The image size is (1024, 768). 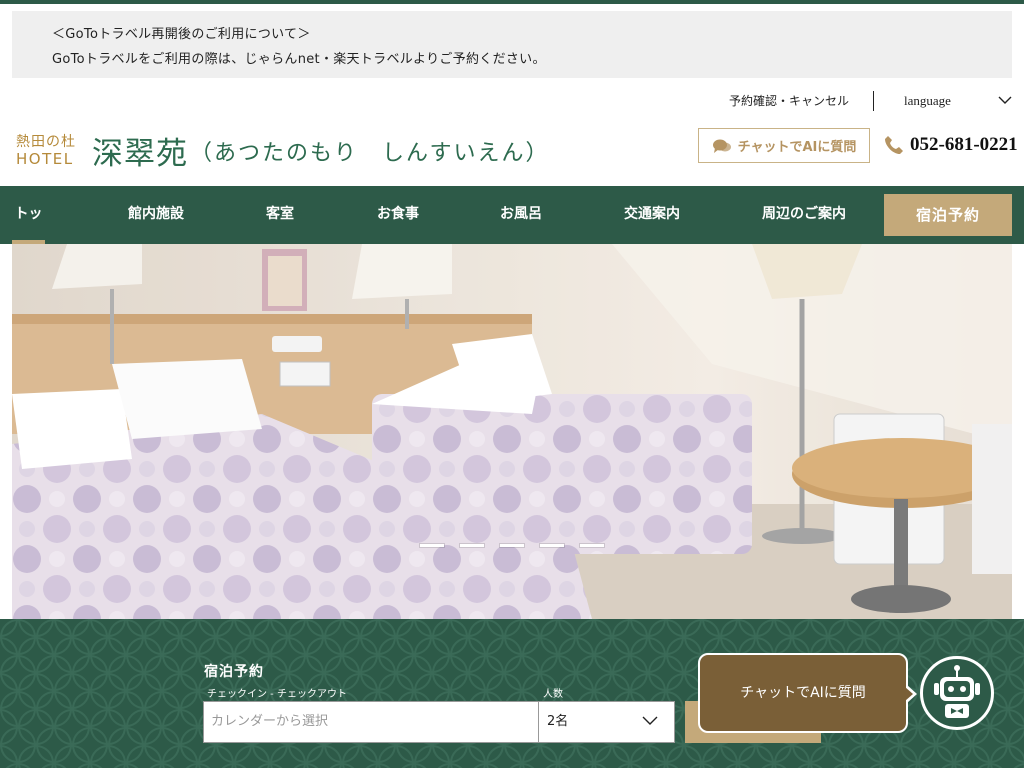 I want to click on phone-text: 052-681-0221, so click(x=964, y=144).